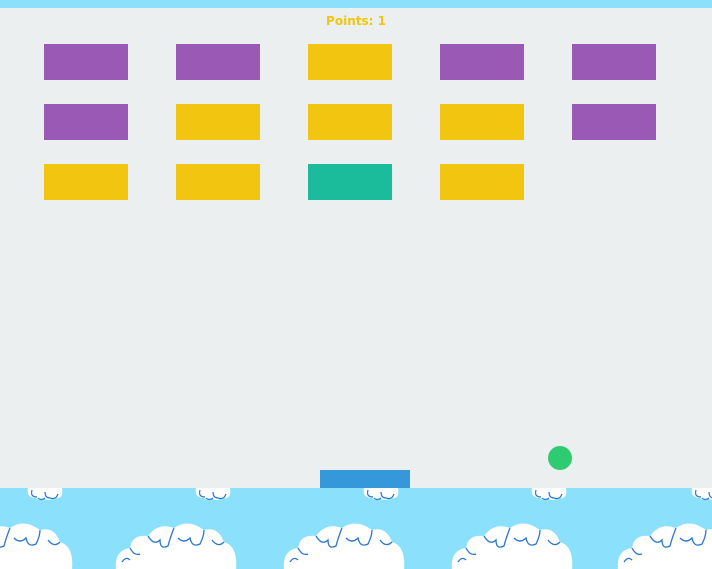 Image resolution: width=712 pixels, height=569 pixels. I want to click on cloud-background, so click(356, 528).